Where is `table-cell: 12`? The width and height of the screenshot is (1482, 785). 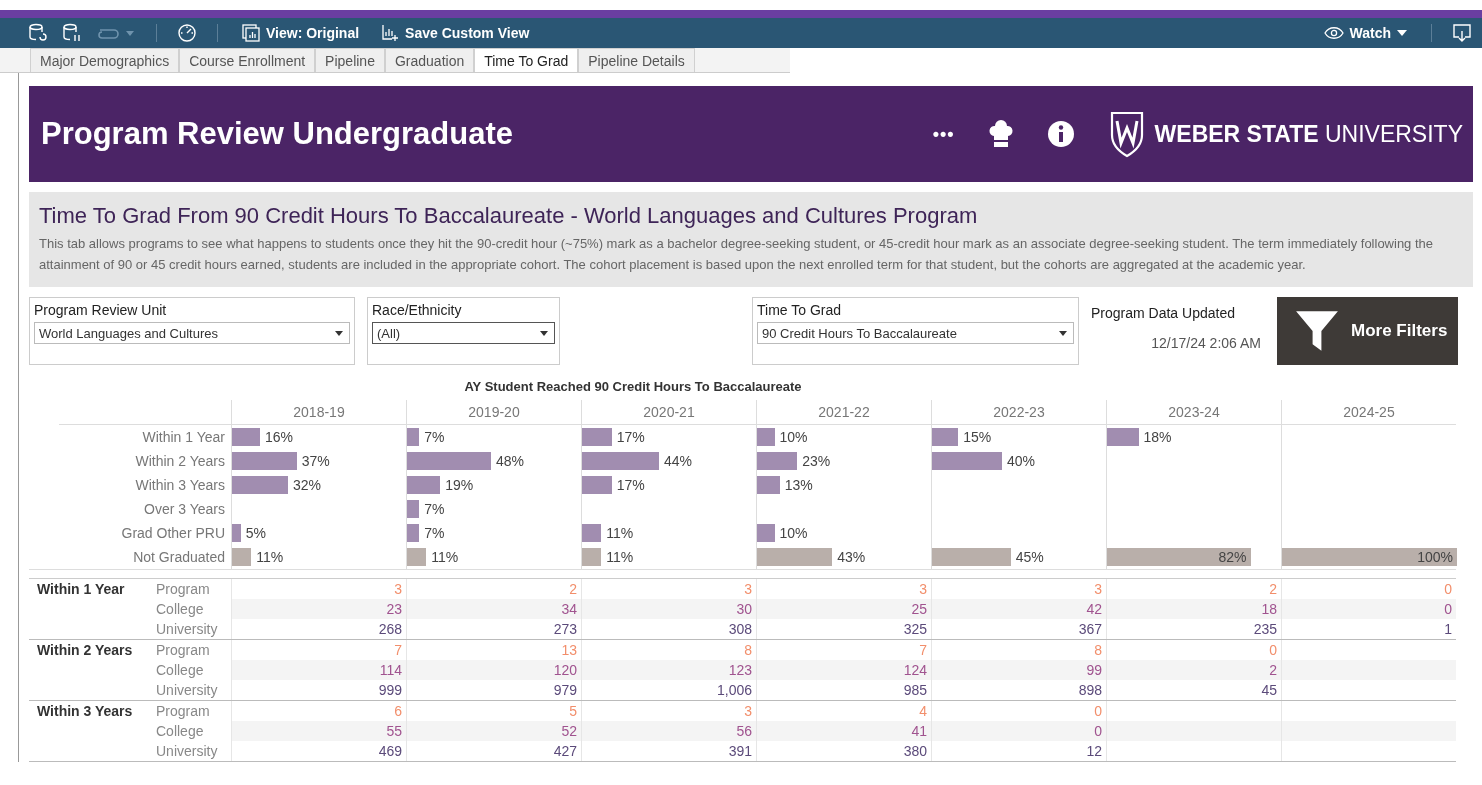
table-cell: 12 is located at coordinates (1018, 751).